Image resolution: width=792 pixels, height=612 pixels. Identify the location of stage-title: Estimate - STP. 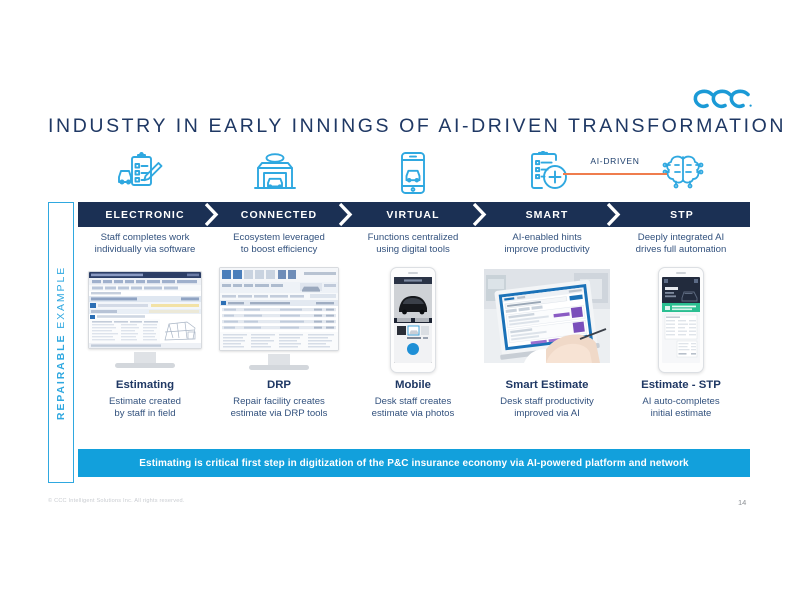
(681, 385).